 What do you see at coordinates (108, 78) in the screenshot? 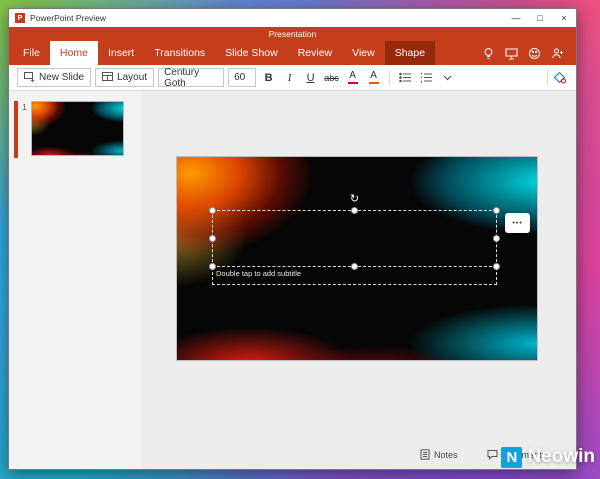
I see `layout-icon` at bounding box center [108, 78].